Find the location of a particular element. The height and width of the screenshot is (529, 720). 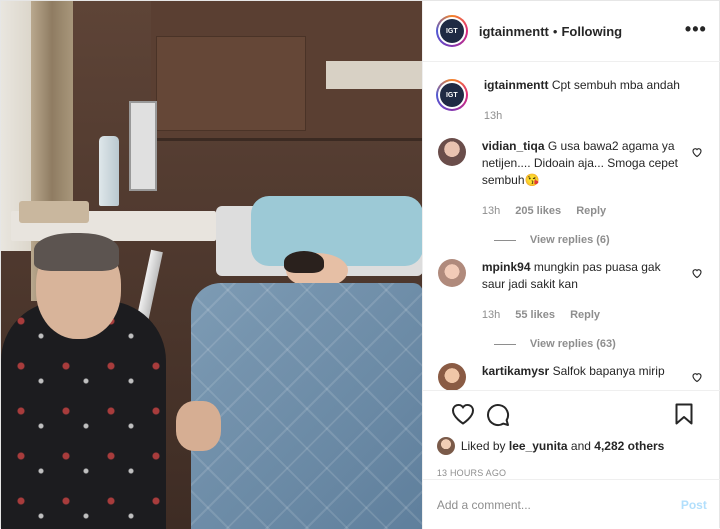

more-horizontal-icon: ••• is located at coordinates (696, 29).